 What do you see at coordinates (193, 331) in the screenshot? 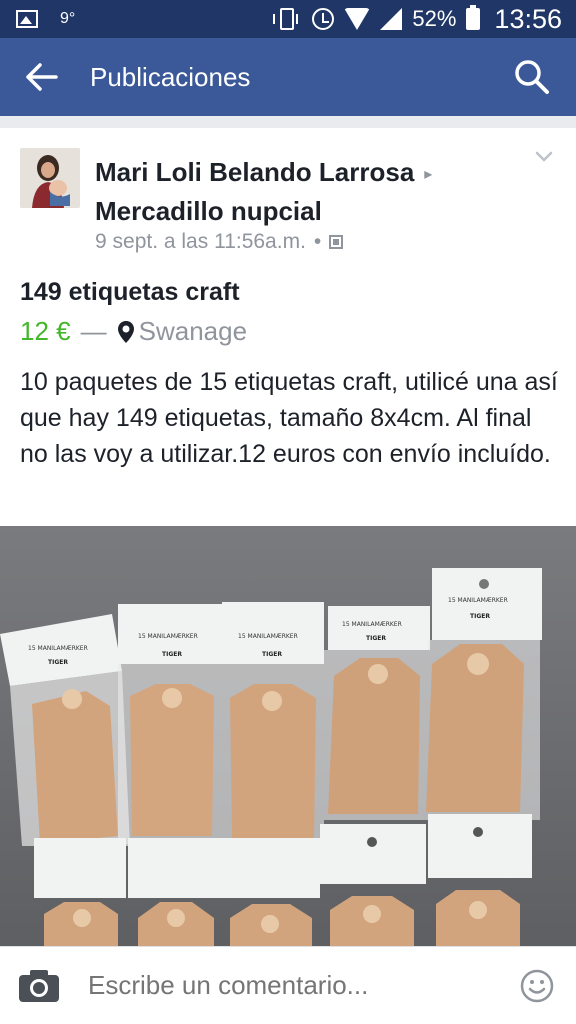
I see `listing-location: Swanage` at bounding box center [193, 331].